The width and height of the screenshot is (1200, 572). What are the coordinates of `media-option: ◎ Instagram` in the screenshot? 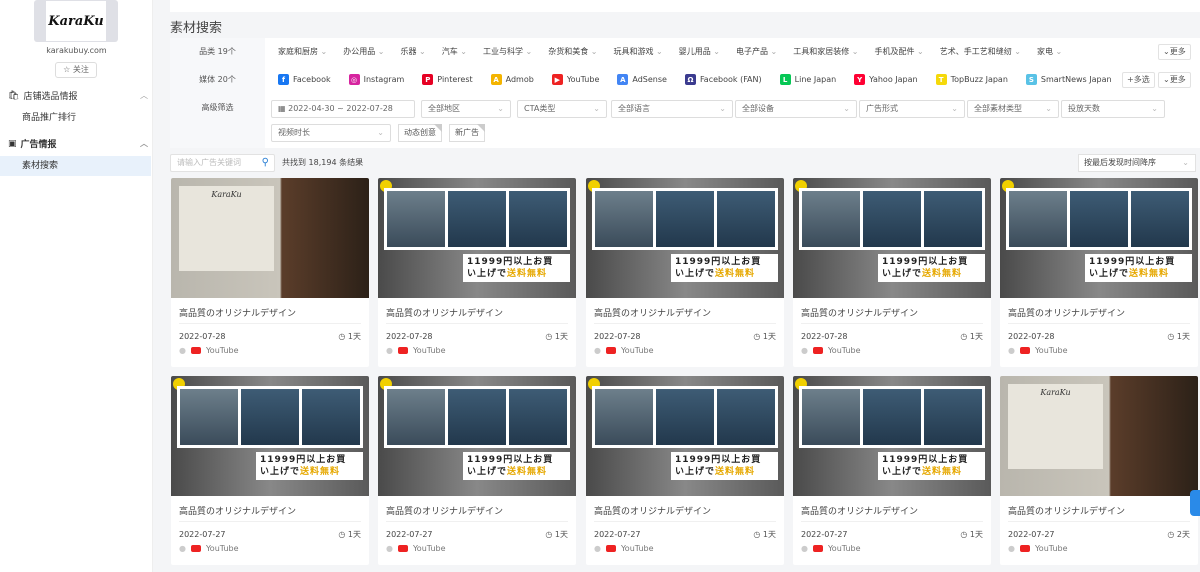 It's located at (376, 79).